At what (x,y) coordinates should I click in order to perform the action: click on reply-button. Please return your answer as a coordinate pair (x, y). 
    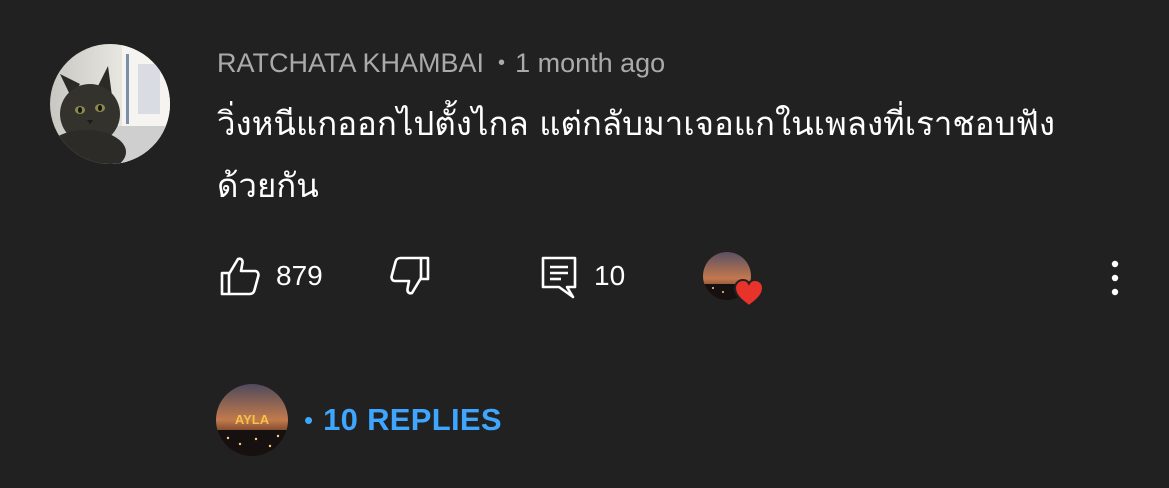
    Looking at the image, I should click on (559, 277).